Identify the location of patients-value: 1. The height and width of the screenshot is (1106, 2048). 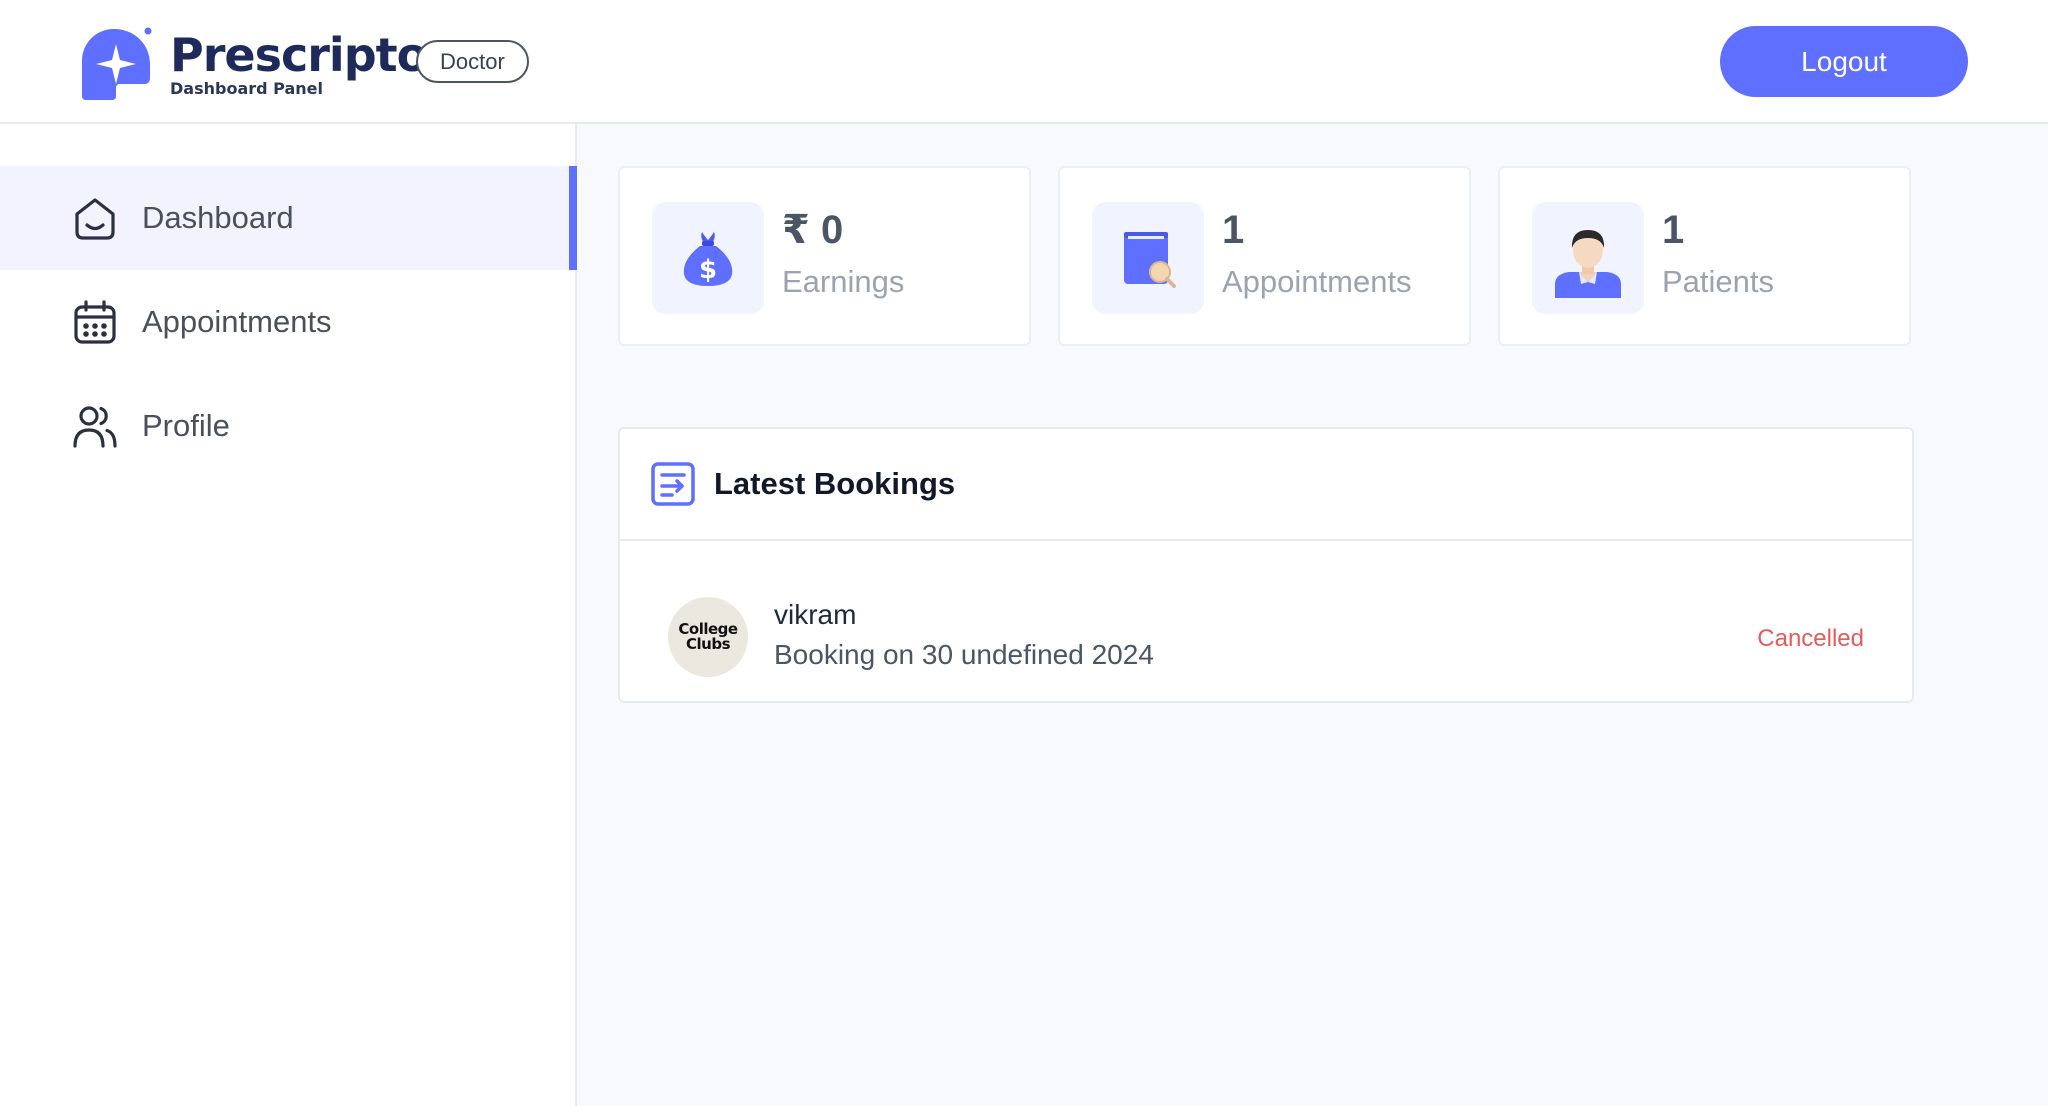
(1673, 230).